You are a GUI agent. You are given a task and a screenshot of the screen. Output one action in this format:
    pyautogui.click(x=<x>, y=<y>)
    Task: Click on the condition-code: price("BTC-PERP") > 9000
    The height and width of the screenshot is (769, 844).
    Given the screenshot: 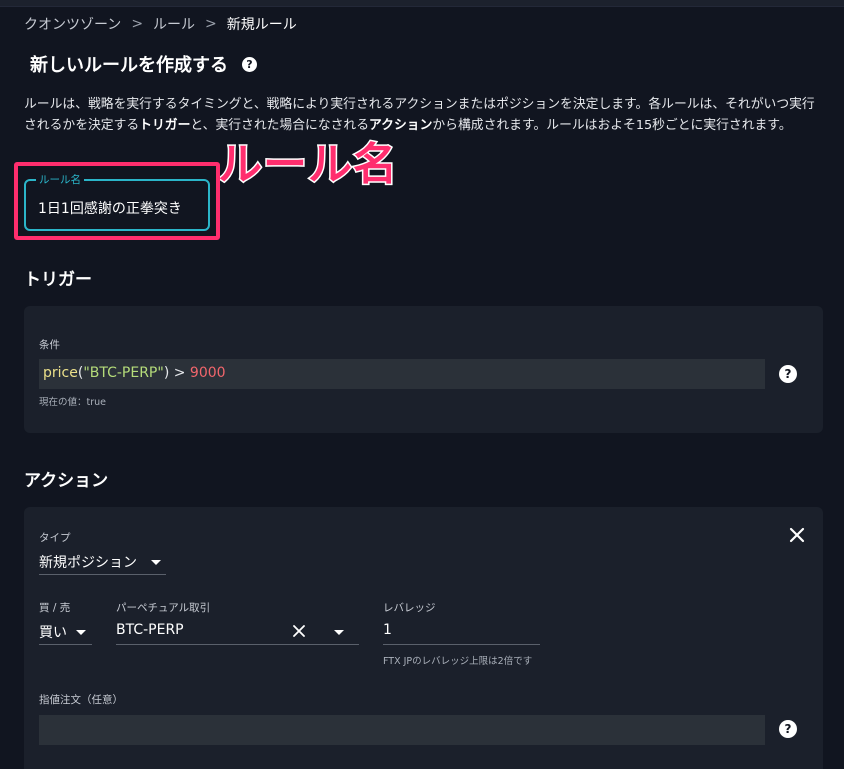 What is the action you would take?
    pyautogui.click(x=134, y=373)
    